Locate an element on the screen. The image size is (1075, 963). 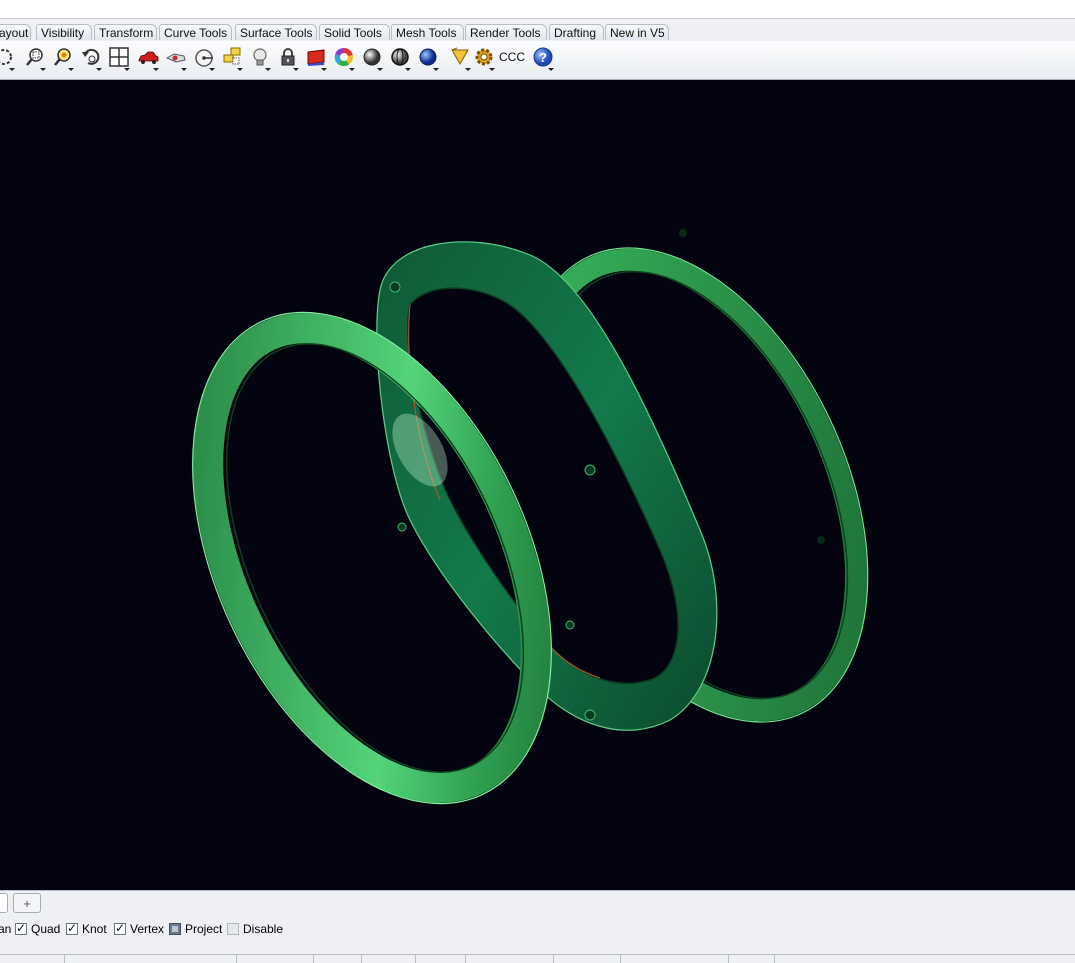
rendered-sphere-icon is located at coordinates (400, 58).